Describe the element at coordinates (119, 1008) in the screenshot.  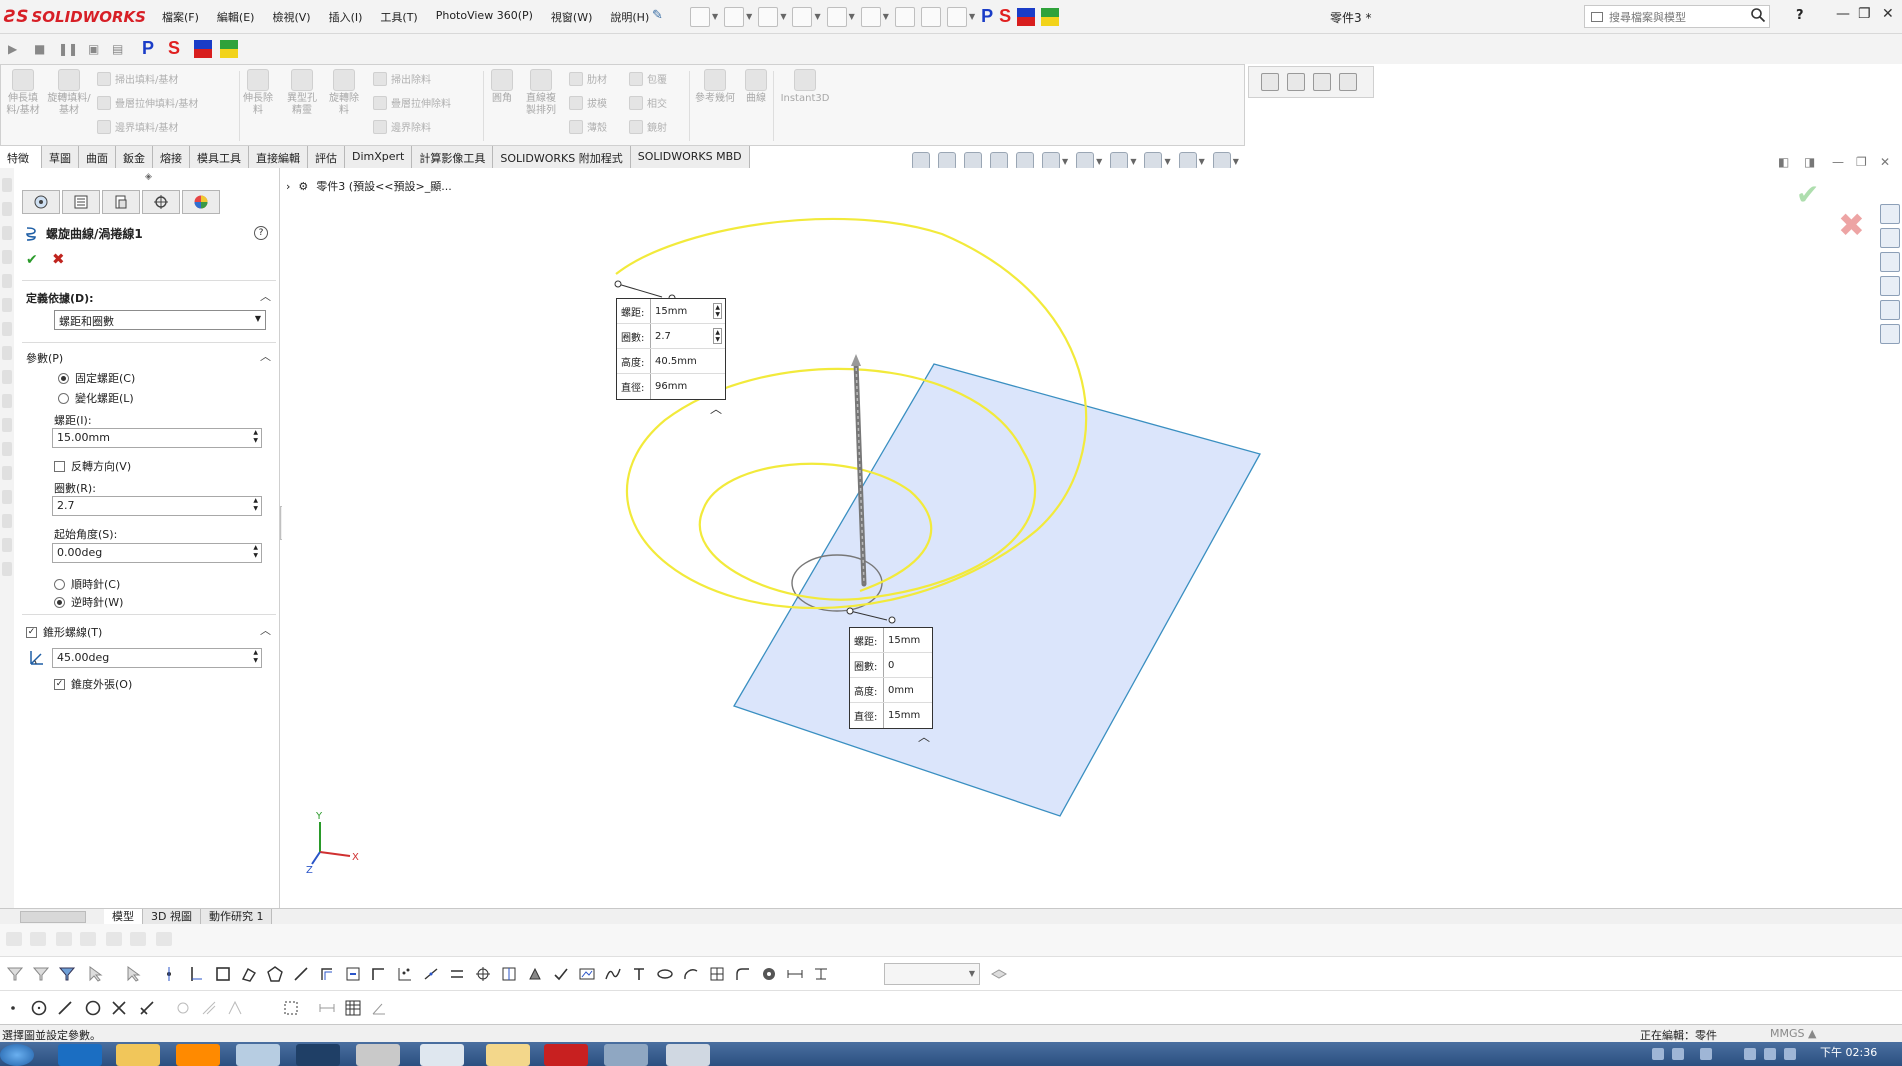
I see `trim-icon` at that location.